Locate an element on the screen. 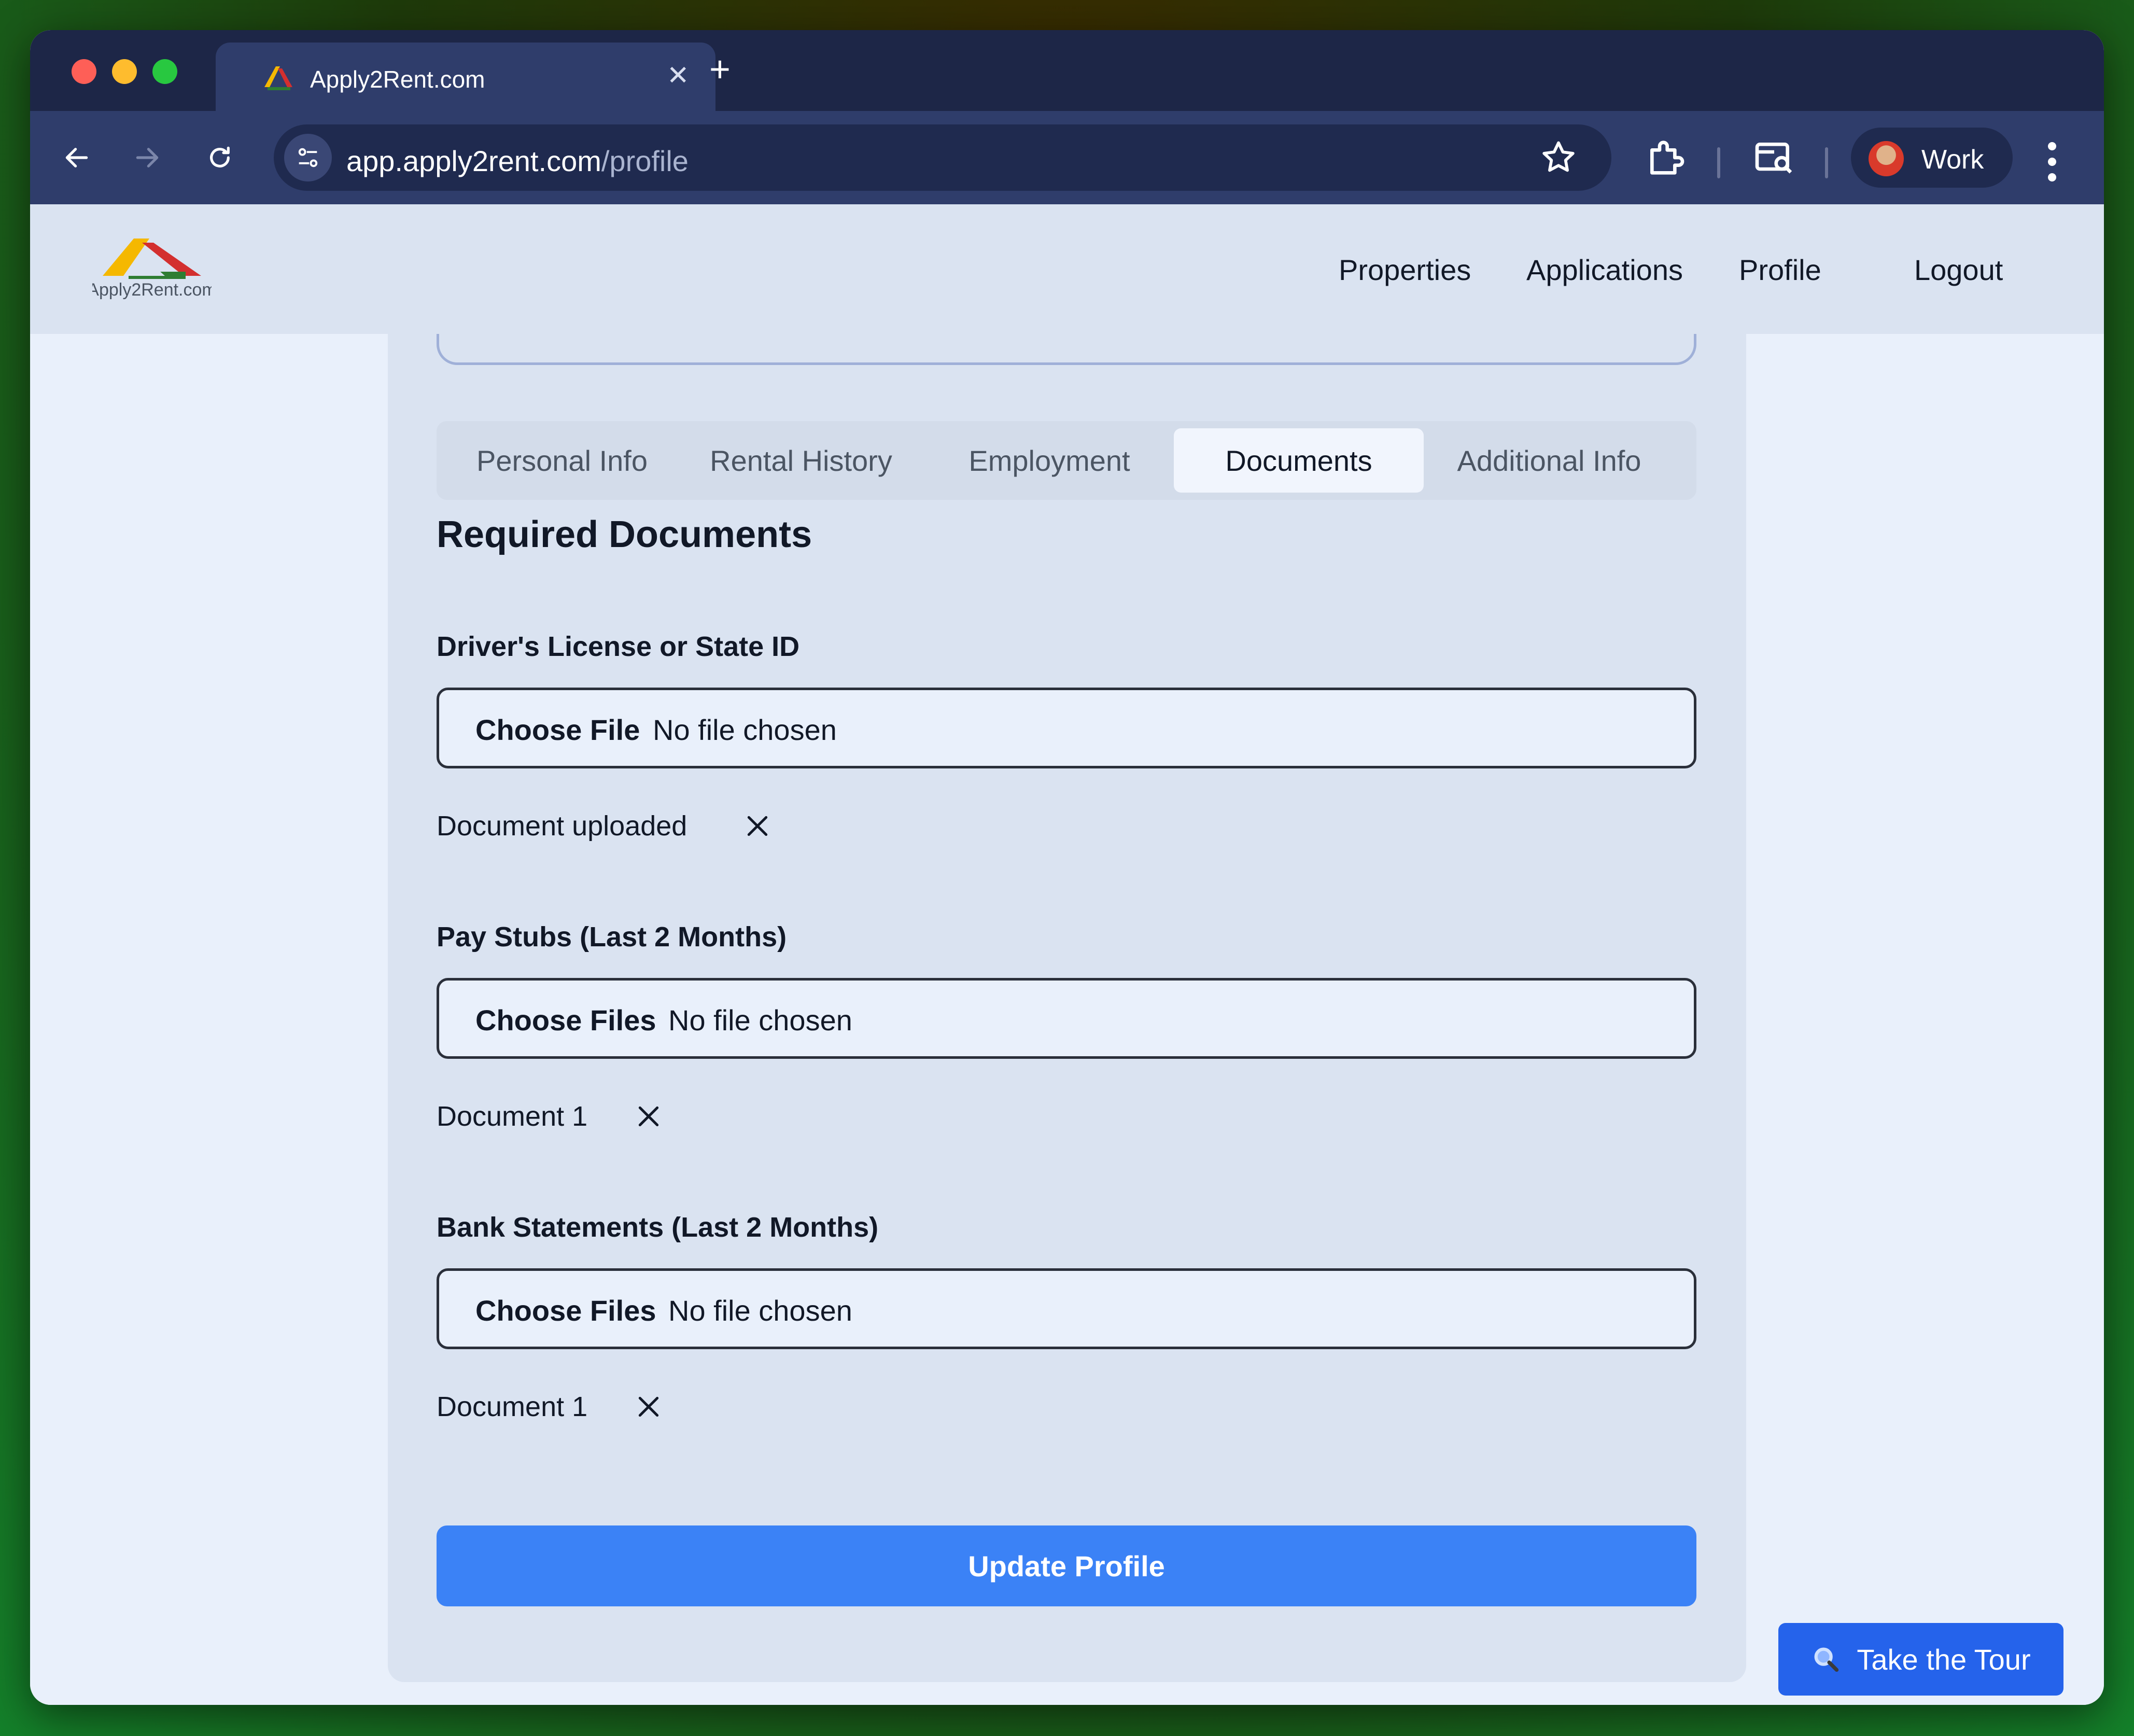  choose-file-button: Choose File is located at coordinates (557, 730).